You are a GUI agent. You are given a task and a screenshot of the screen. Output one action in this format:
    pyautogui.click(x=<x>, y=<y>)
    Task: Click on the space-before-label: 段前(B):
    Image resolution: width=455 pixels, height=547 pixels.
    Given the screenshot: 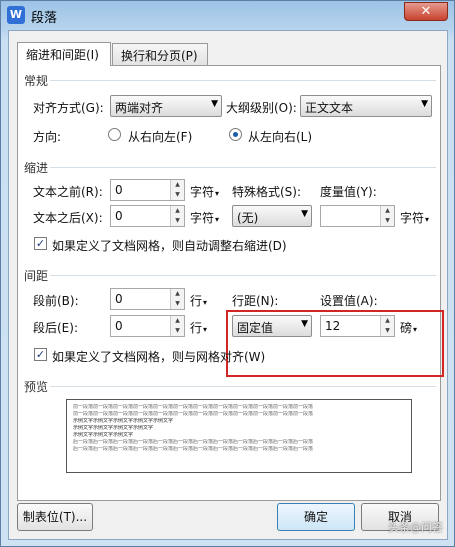 What is the action you would take?
    pyautogui.click(x=56, y=301)
    